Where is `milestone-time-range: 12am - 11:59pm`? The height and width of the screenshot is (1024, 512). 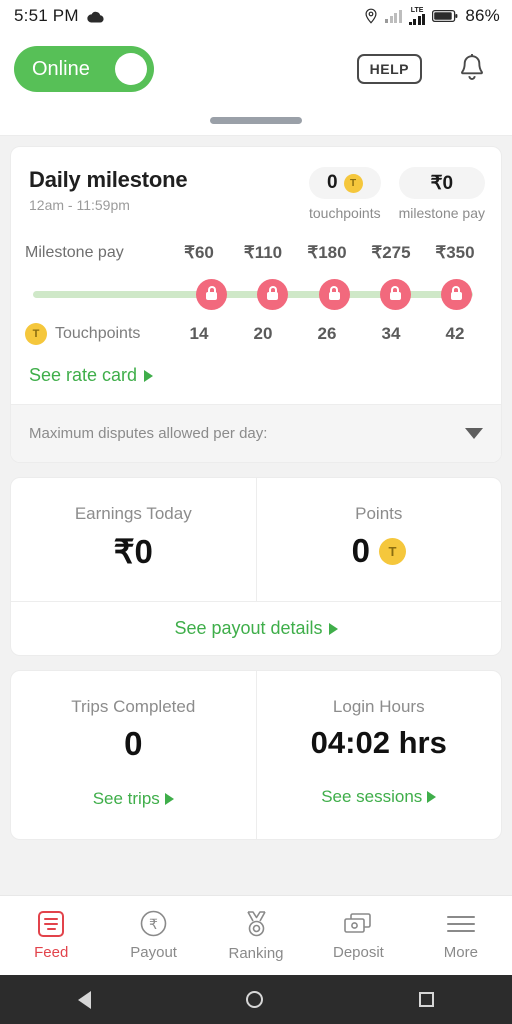
milestone-time-range: 12am - 11:59pm is located at coordinates (79, 205).